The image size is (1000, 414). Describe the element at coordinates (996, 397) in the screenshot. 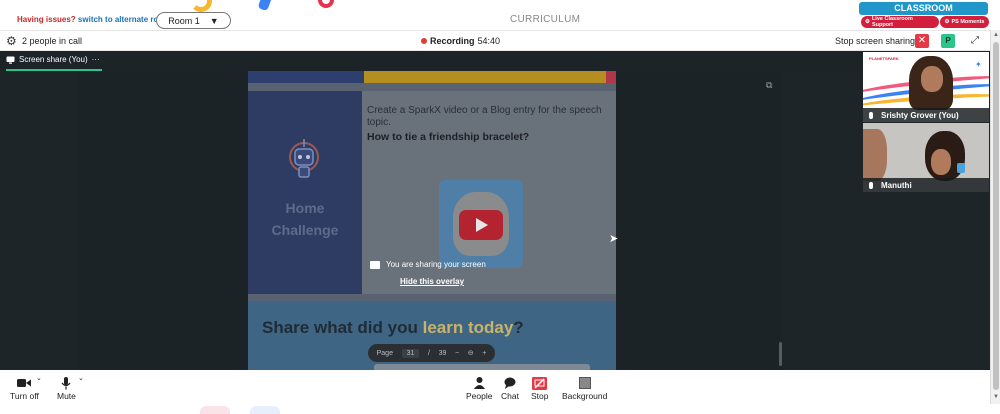

I see `scroll-down-icon: ▼` at that location.